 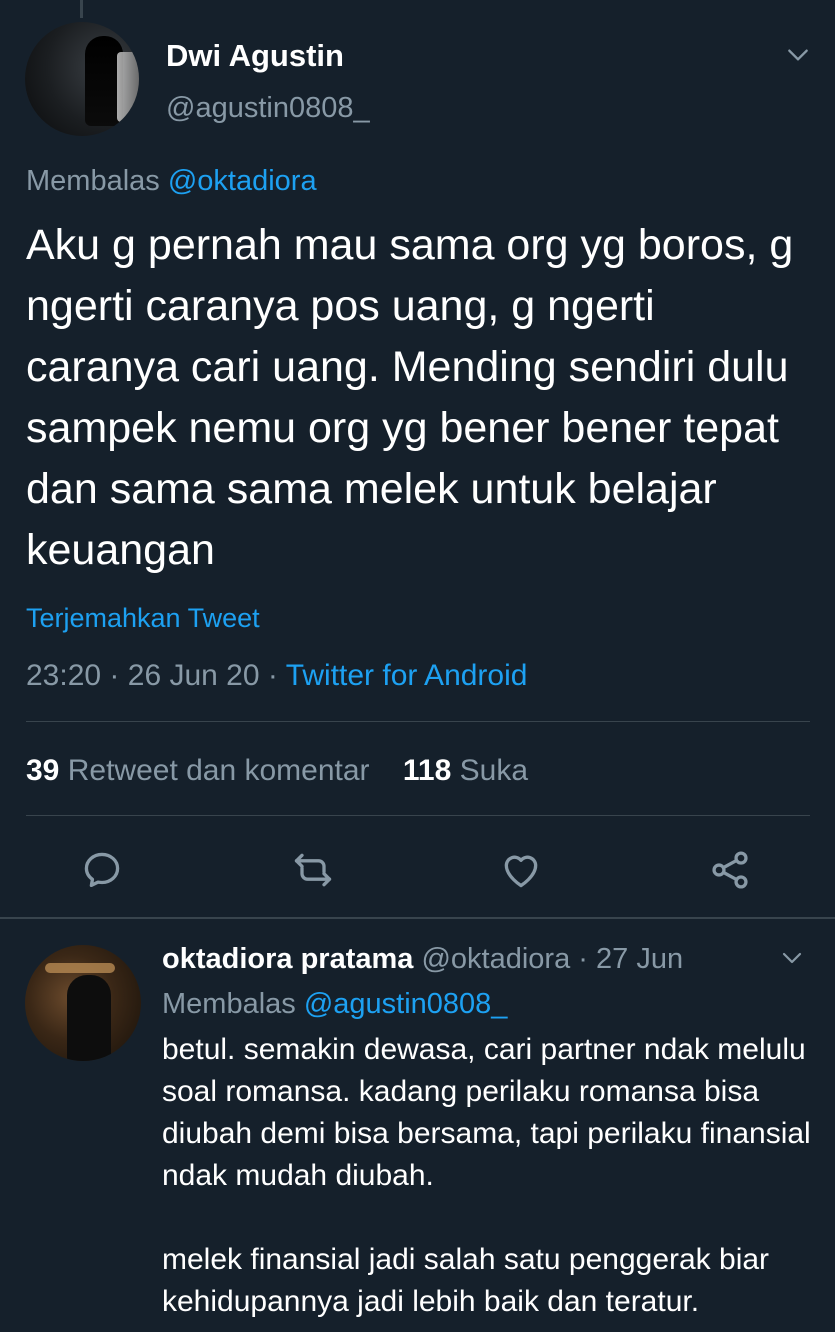 I want to click on retweets-stat: 39 Retweet dan komentar, so click(x=198, y=770).